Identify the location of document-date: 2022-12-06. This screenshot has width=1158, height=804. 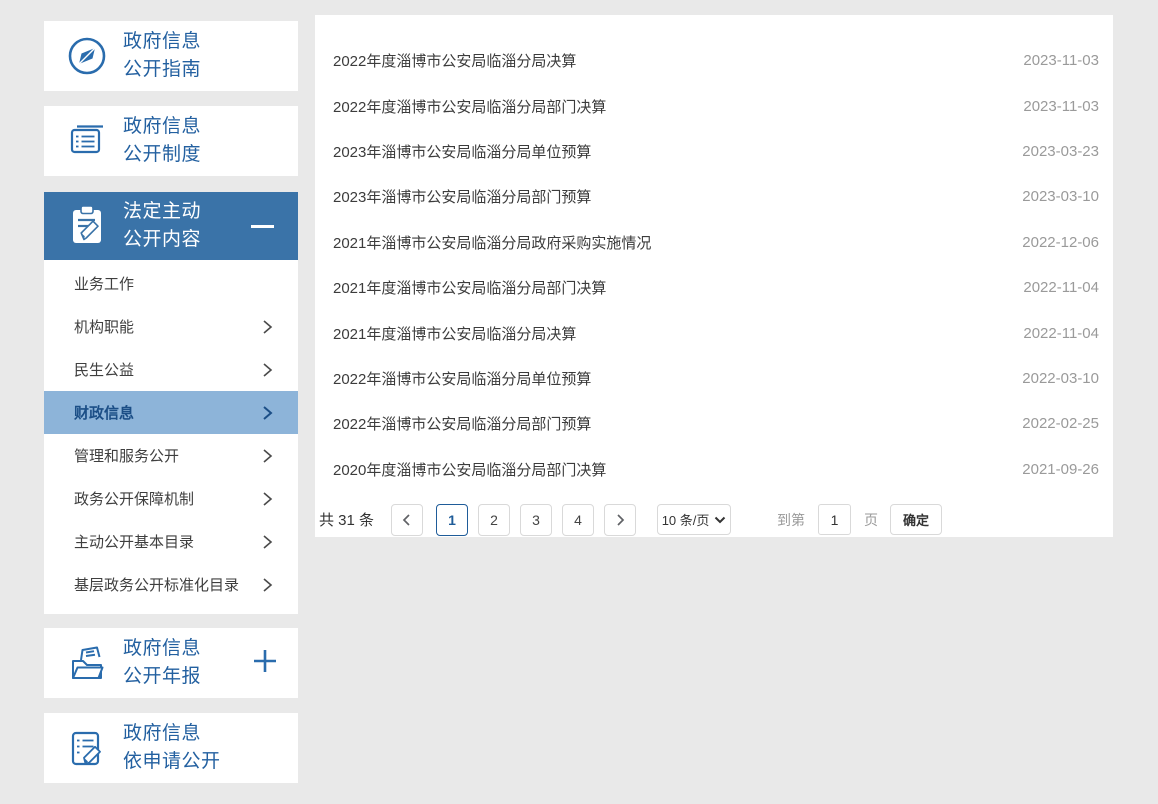
(1060, 242).